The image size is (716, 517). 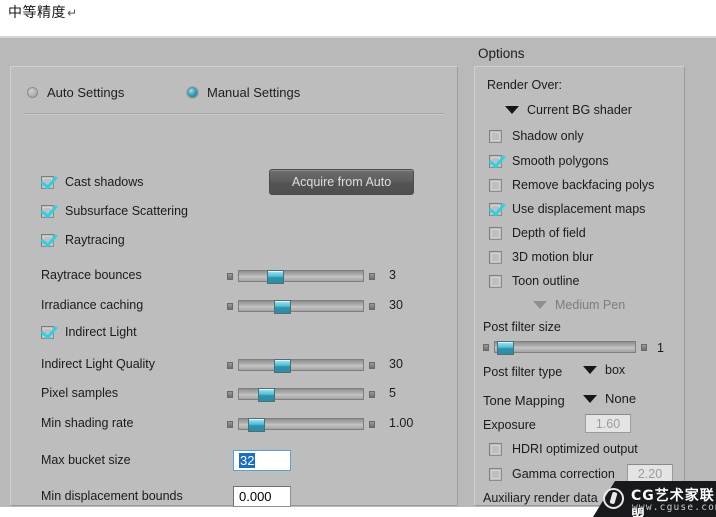 I want to click on acquire-from-auto-button: Acquire from Auto, so click(x=341, y=182).